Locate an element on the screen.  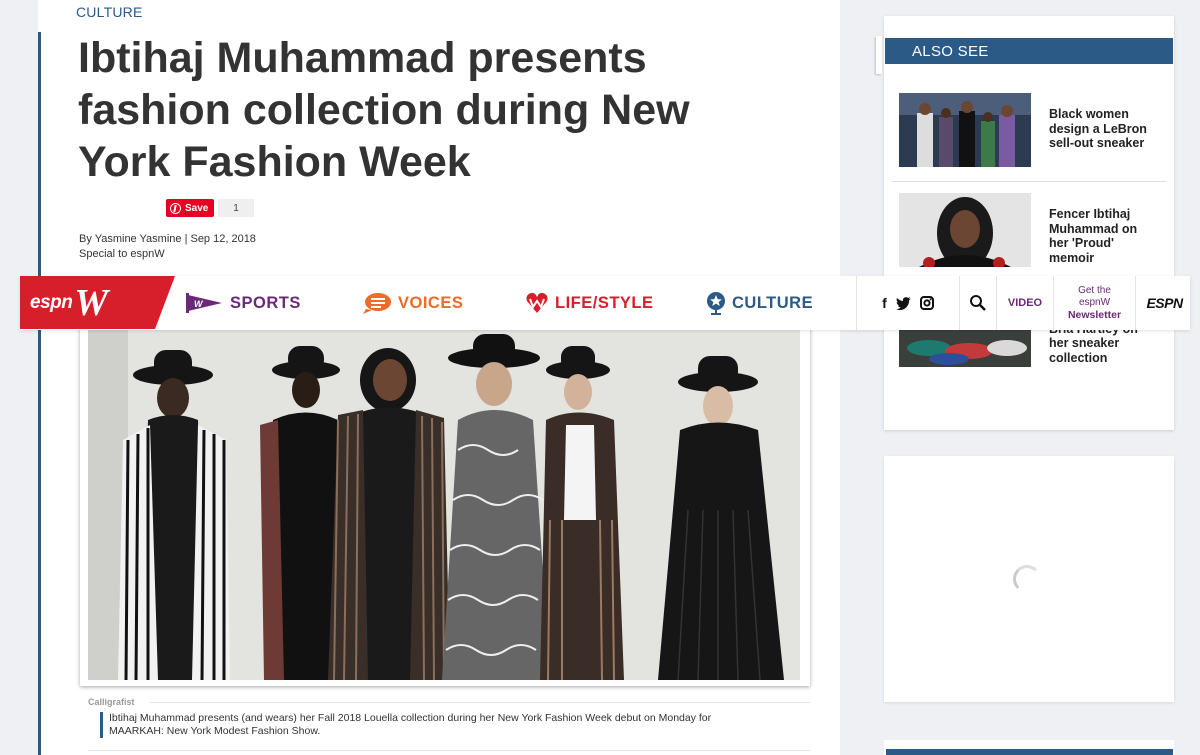
story-divider is located at coordinates (1029, 181).